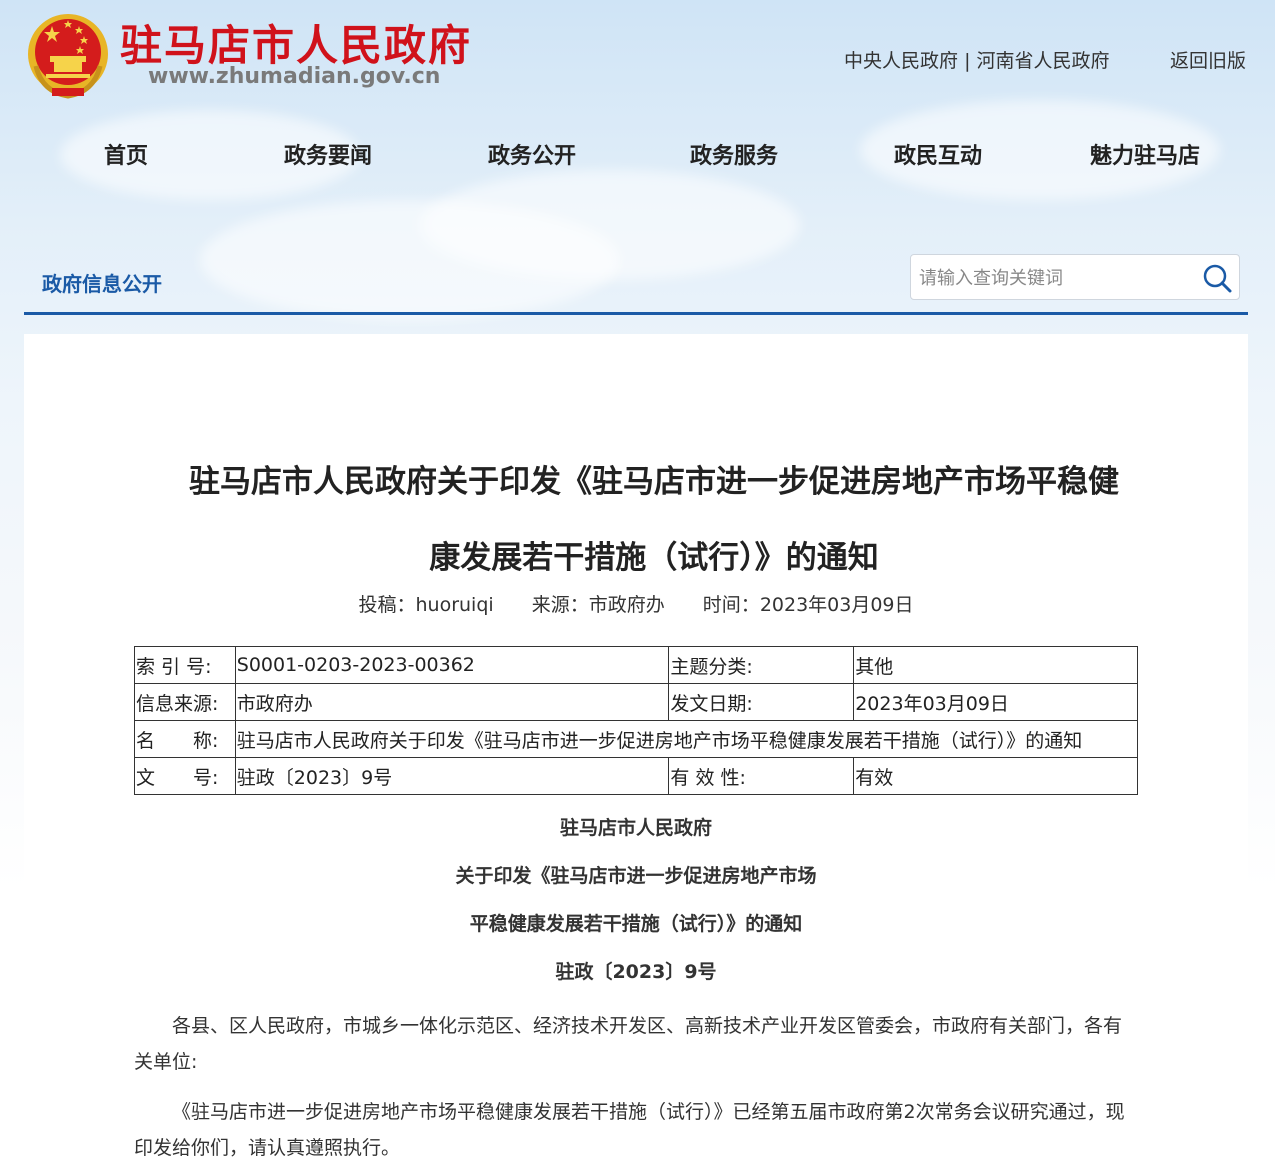  What do you see at coordinates (836, 605) in the screenshot?
I see `meta-time-value: 2023年03月09日` at bounding box center [836, 605].